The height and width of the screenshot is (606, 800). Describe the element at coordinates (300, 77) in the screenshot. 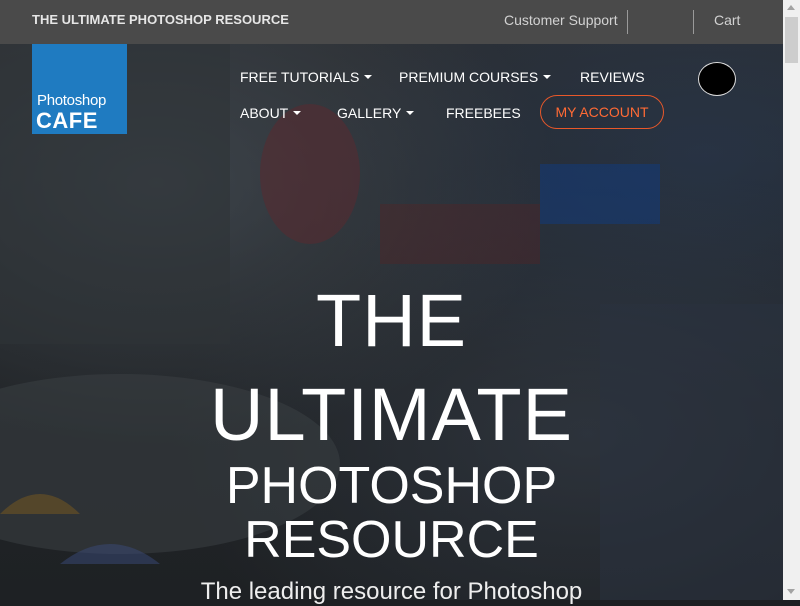

I see `nav-free-tutorials-label: FREE TUTORIALS` at that location.